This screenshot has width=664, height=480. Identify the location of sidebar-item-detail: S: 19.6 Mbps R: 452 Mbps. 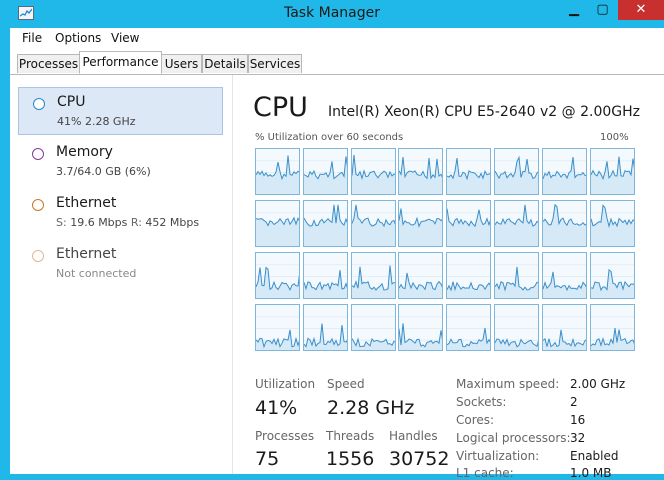
(127, 222).